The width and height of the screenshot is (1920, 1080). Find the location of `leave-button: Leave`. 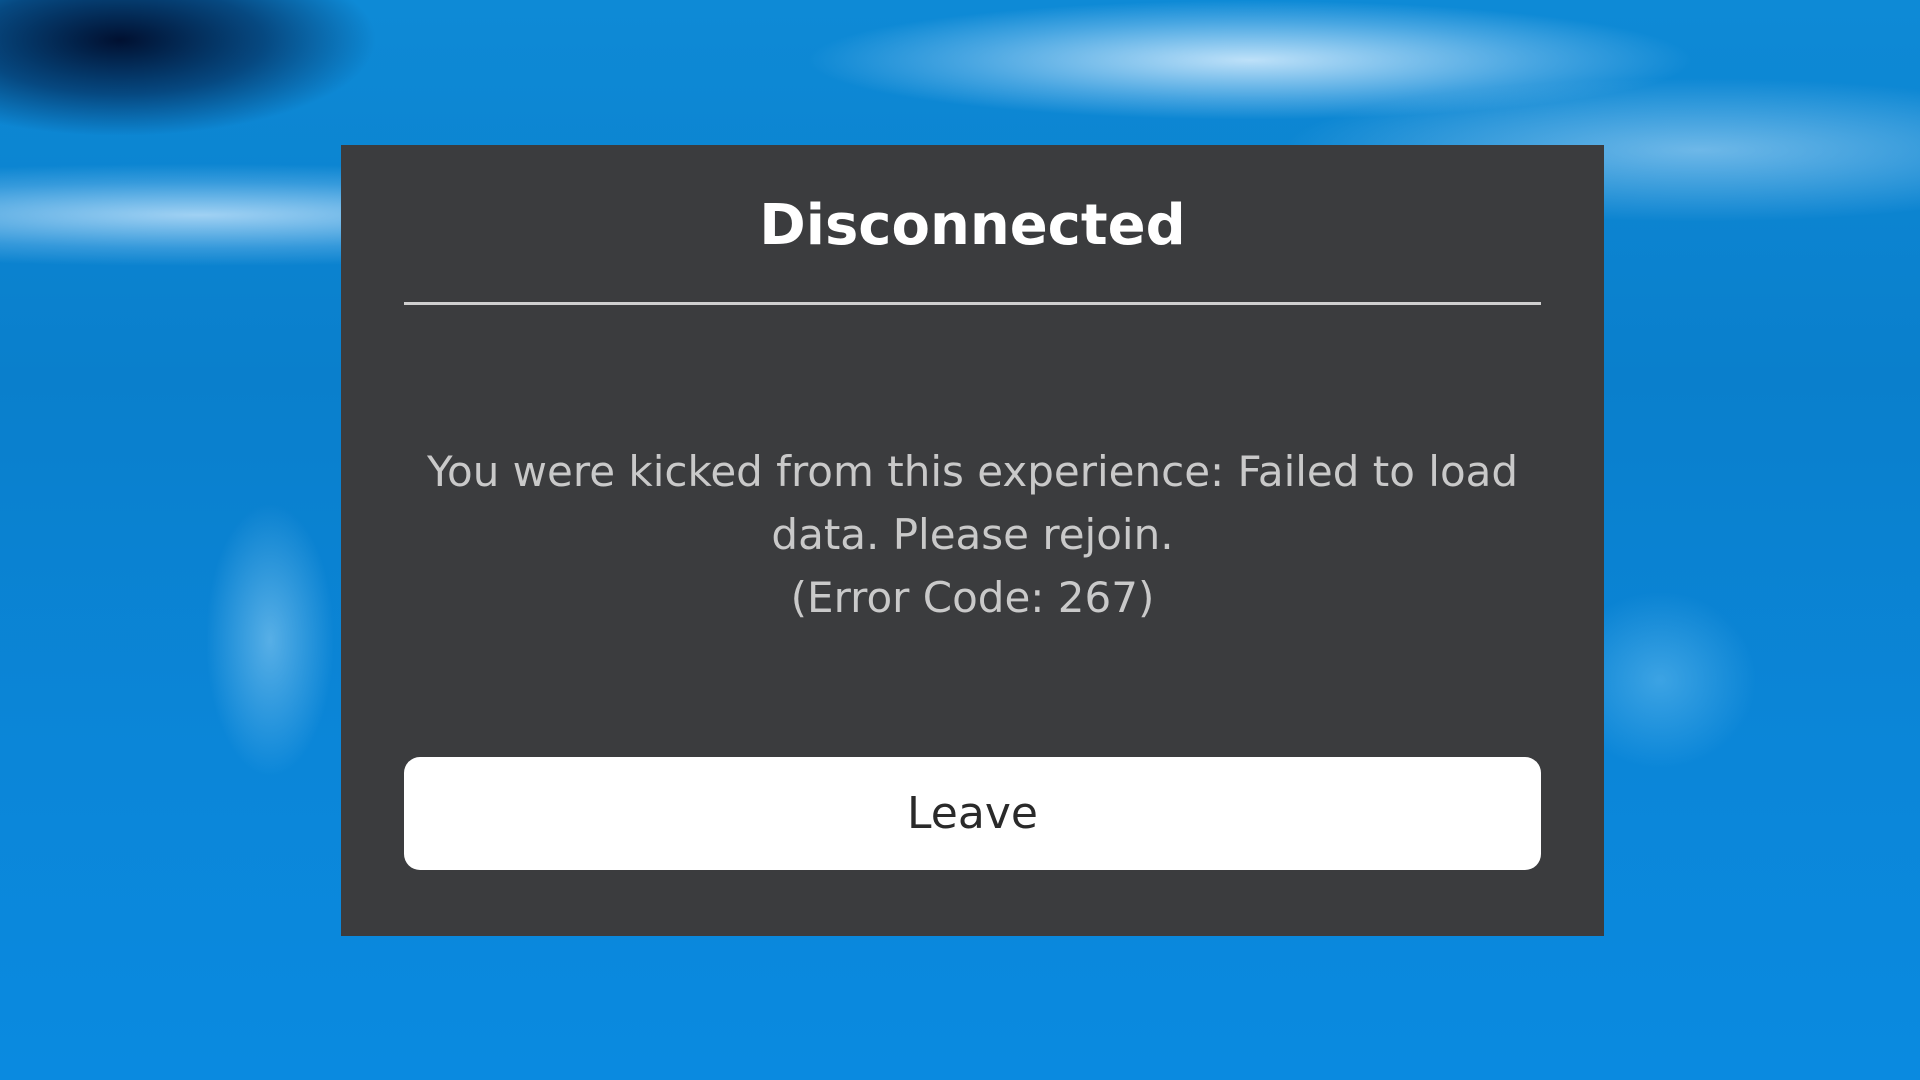

leave-button: Leave is located at coordinates (972, 813).